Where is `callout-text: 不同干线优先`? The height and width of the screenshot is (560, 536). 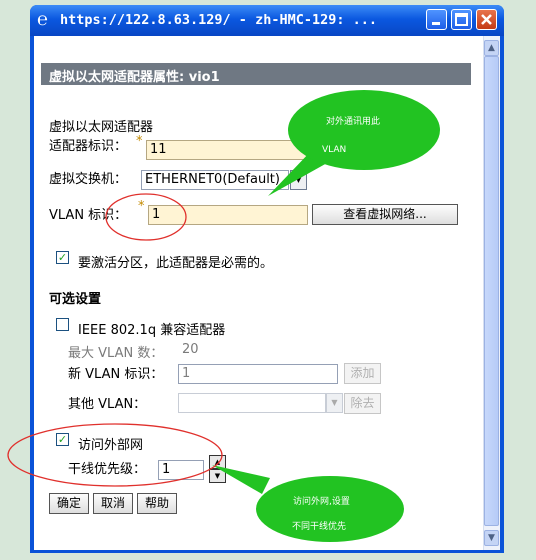 callout-text: 不同干线优先 is located at coordinates (319, 527).